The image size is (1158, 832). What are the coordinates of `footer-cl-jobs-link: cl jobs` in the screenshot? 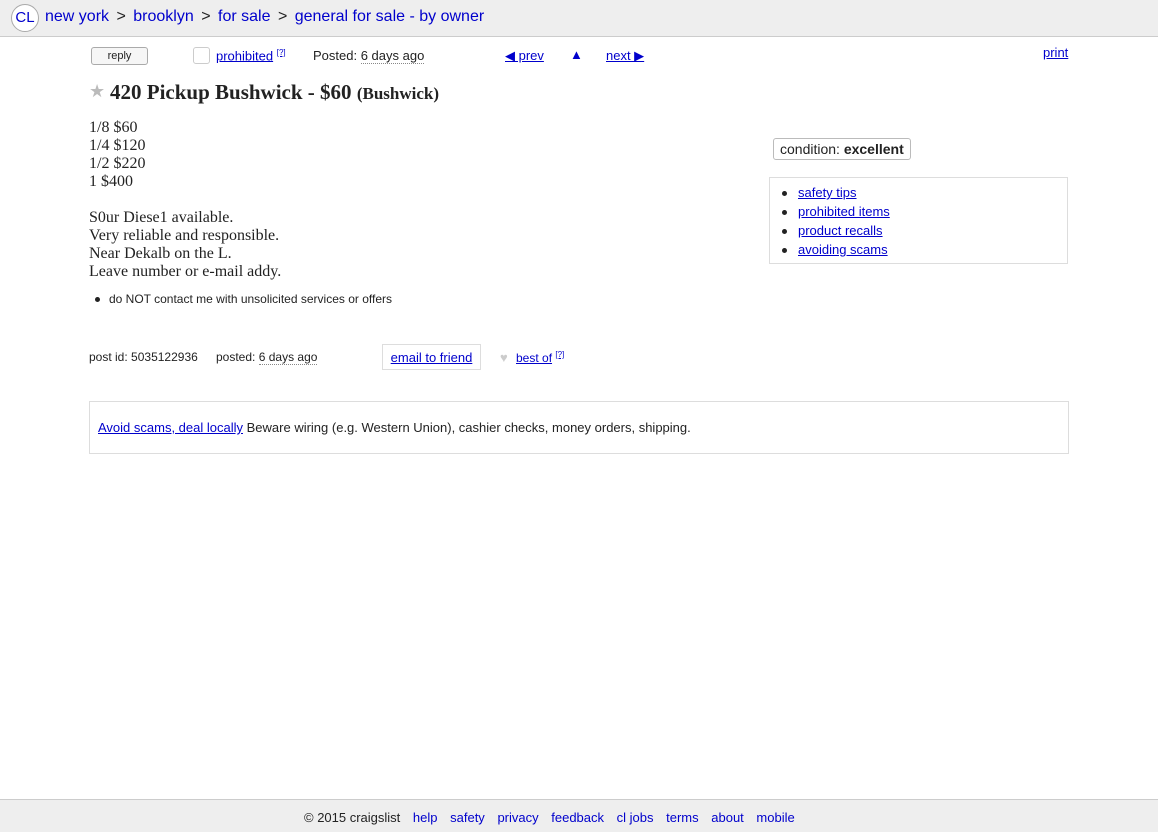 It's located at (635, 817).